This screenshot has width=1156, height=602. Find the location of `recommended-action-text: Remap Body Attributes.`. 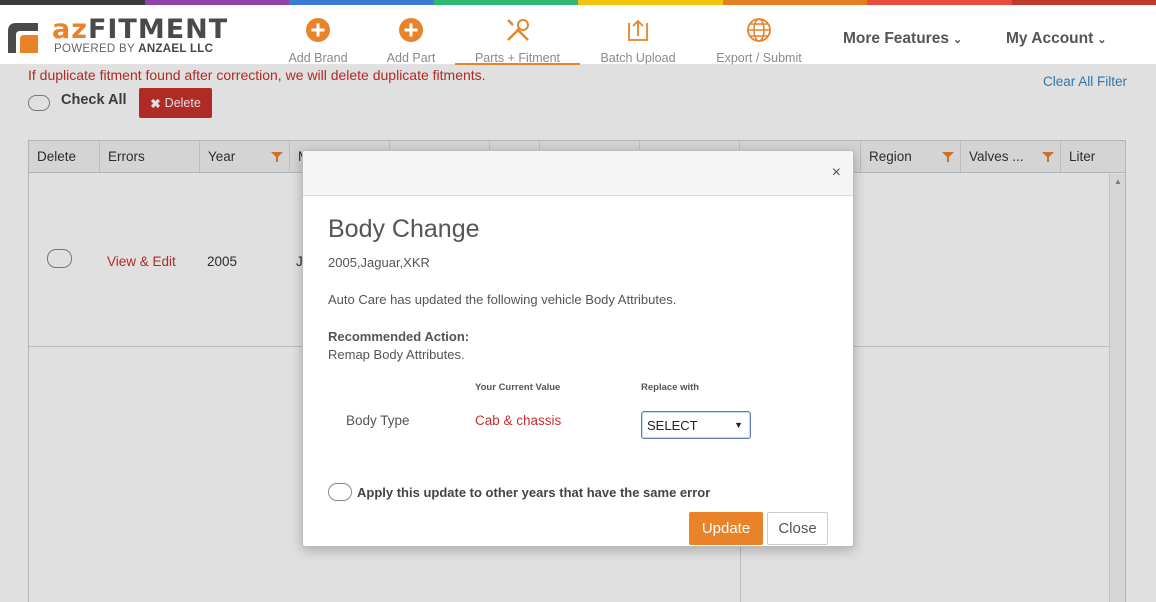

recommended-action-text: Remap Body Attributes. is located at coordinates (396, 354).